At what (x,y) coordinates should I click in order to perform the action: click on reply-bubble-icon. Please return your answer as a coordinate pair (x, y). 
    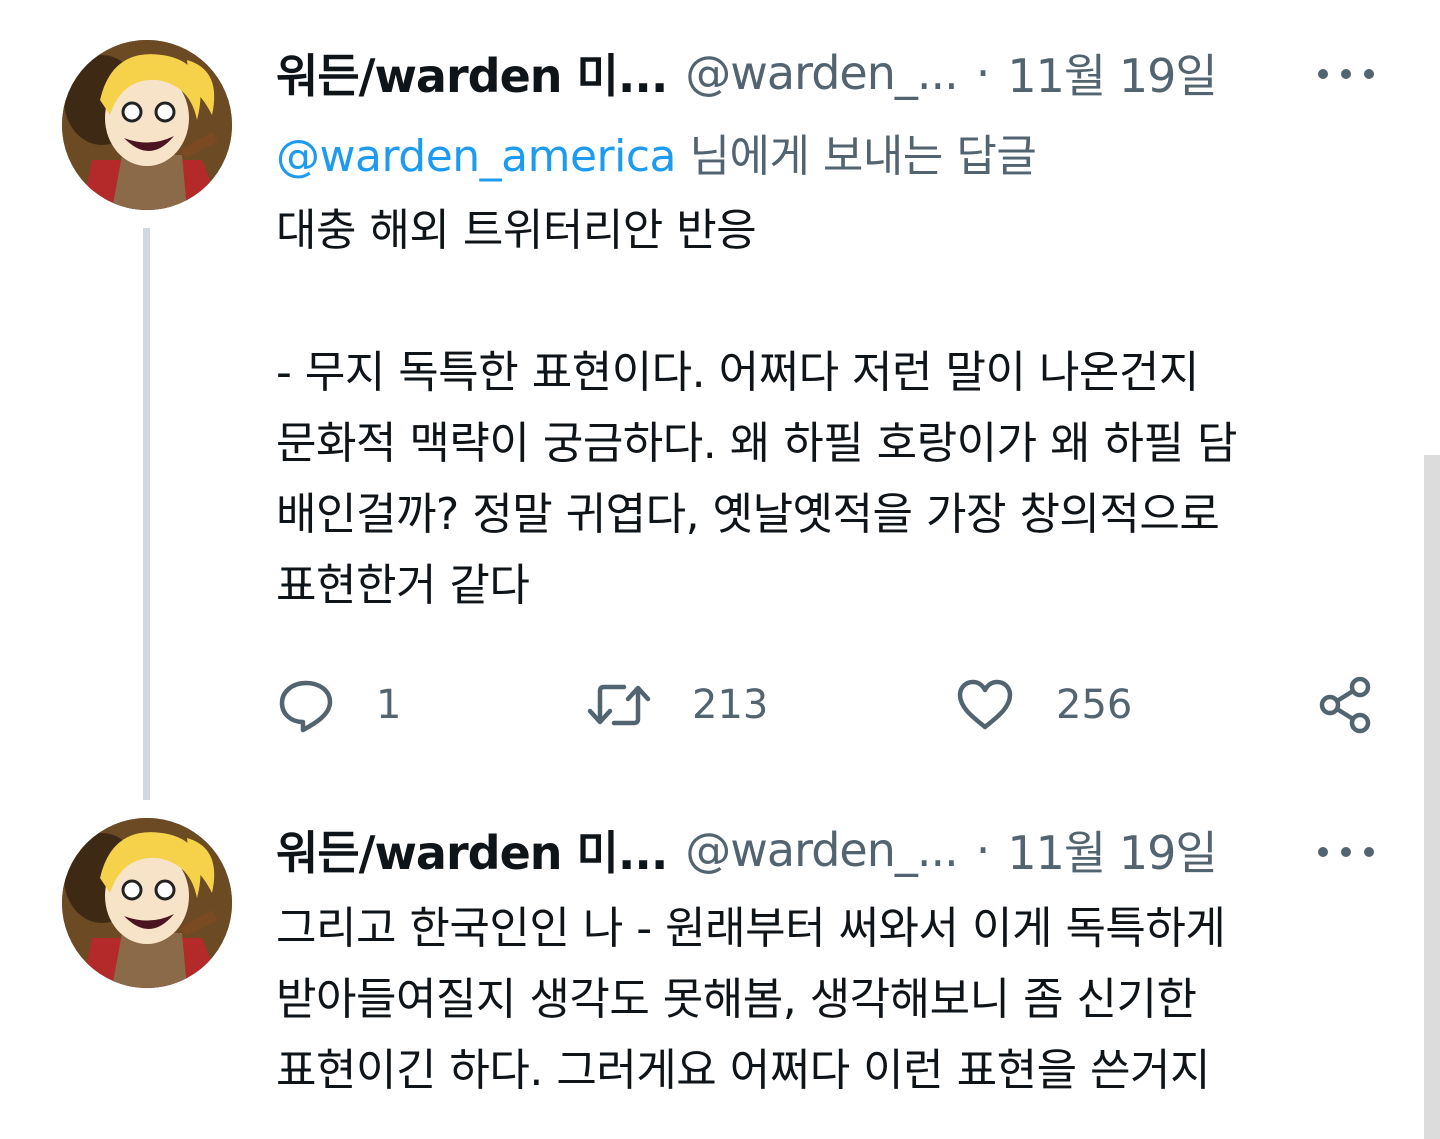
    Looking at the image, I should click on (306, 706).